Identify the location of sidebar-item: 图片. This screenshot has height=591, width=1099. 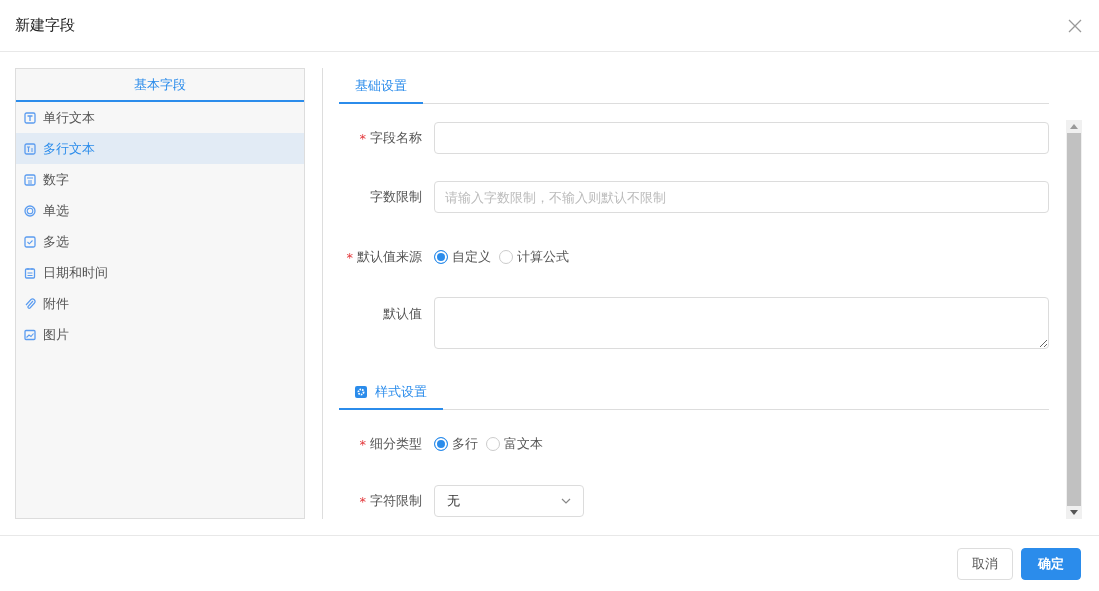
(160, 334).